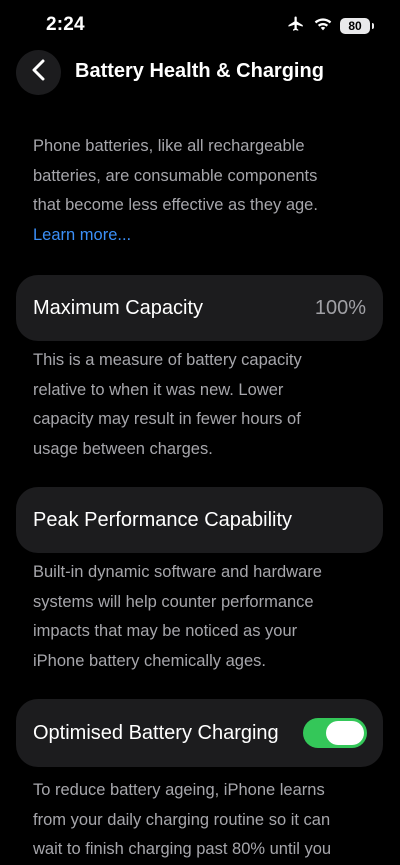  Describe the element at coordinates (345, 733) in the screenshot. I see `toggle-knob` at that location.